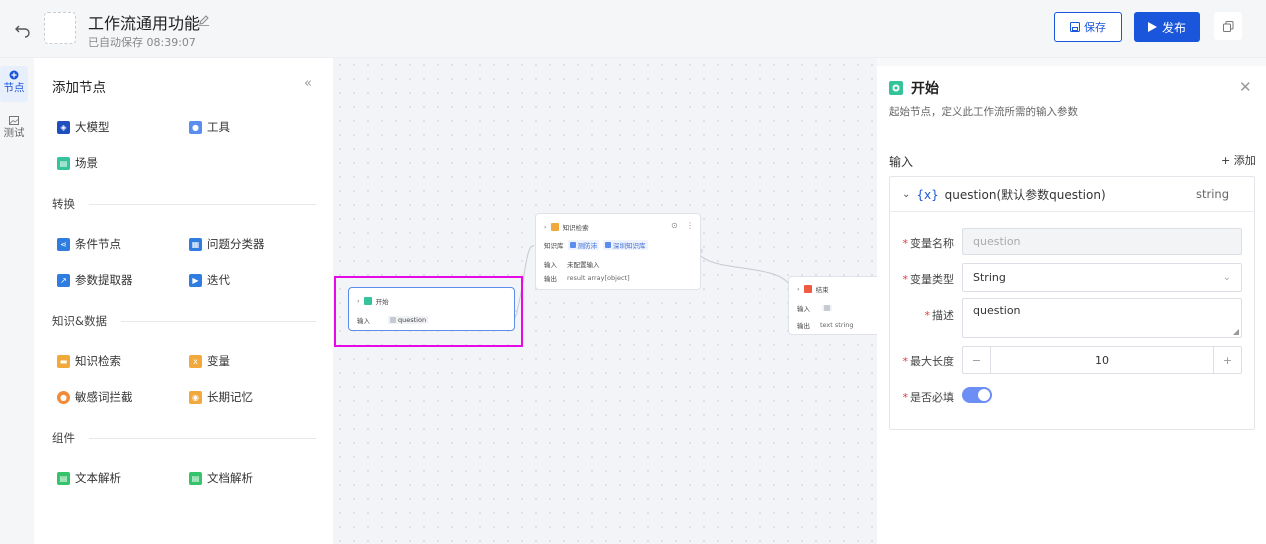 This screenshot has width=1266, height=544. Describe the element at coordinates (598, 278) in the screenshot. I see `output-value: result array[object]` at that location.